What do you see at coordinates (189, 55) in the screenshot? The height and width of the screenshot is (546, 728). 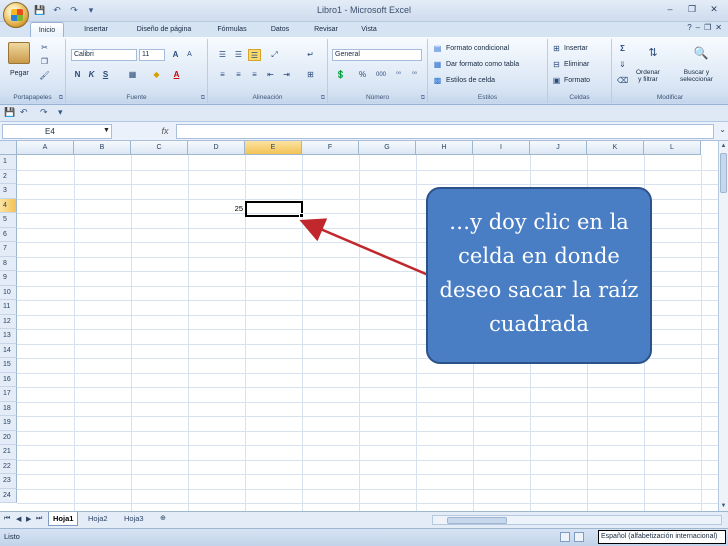 I see `shrink-font-icon: A` at bounding box center [189, 55].